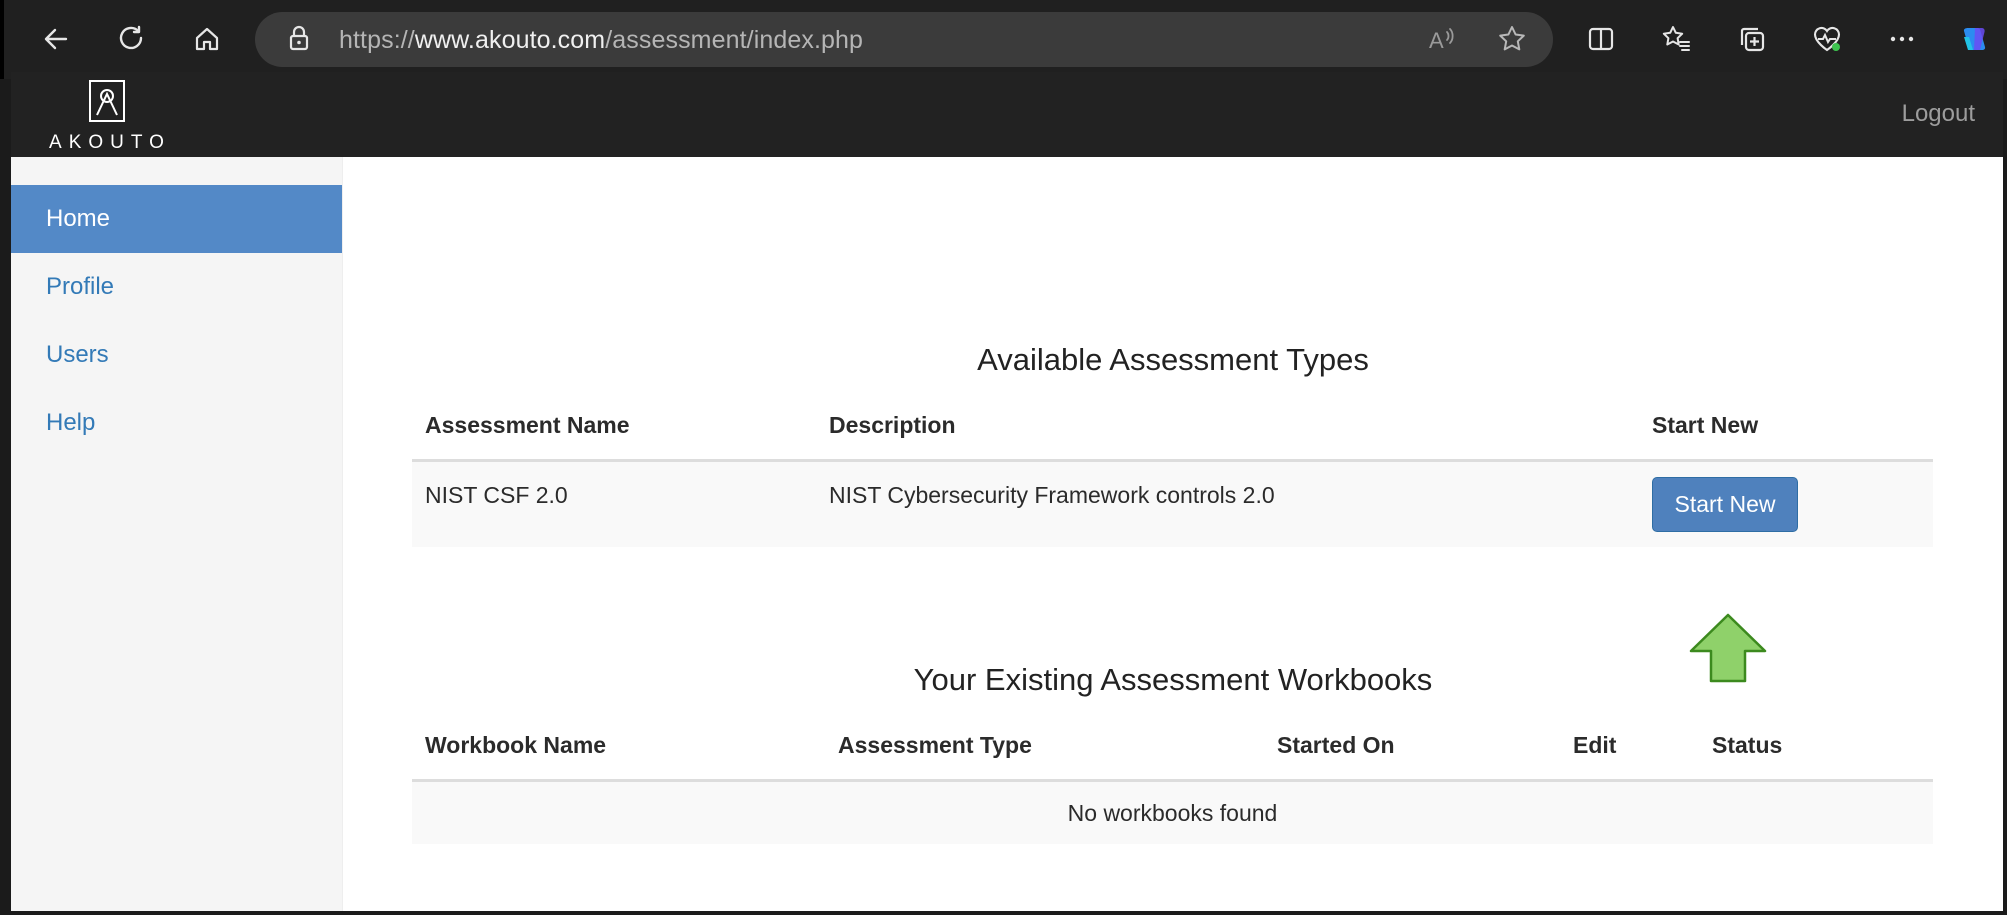 The width and height of the screenshot is (2007, 915). I want to click on table-header: Assessment Name Description Start New, so click(1172, 432).